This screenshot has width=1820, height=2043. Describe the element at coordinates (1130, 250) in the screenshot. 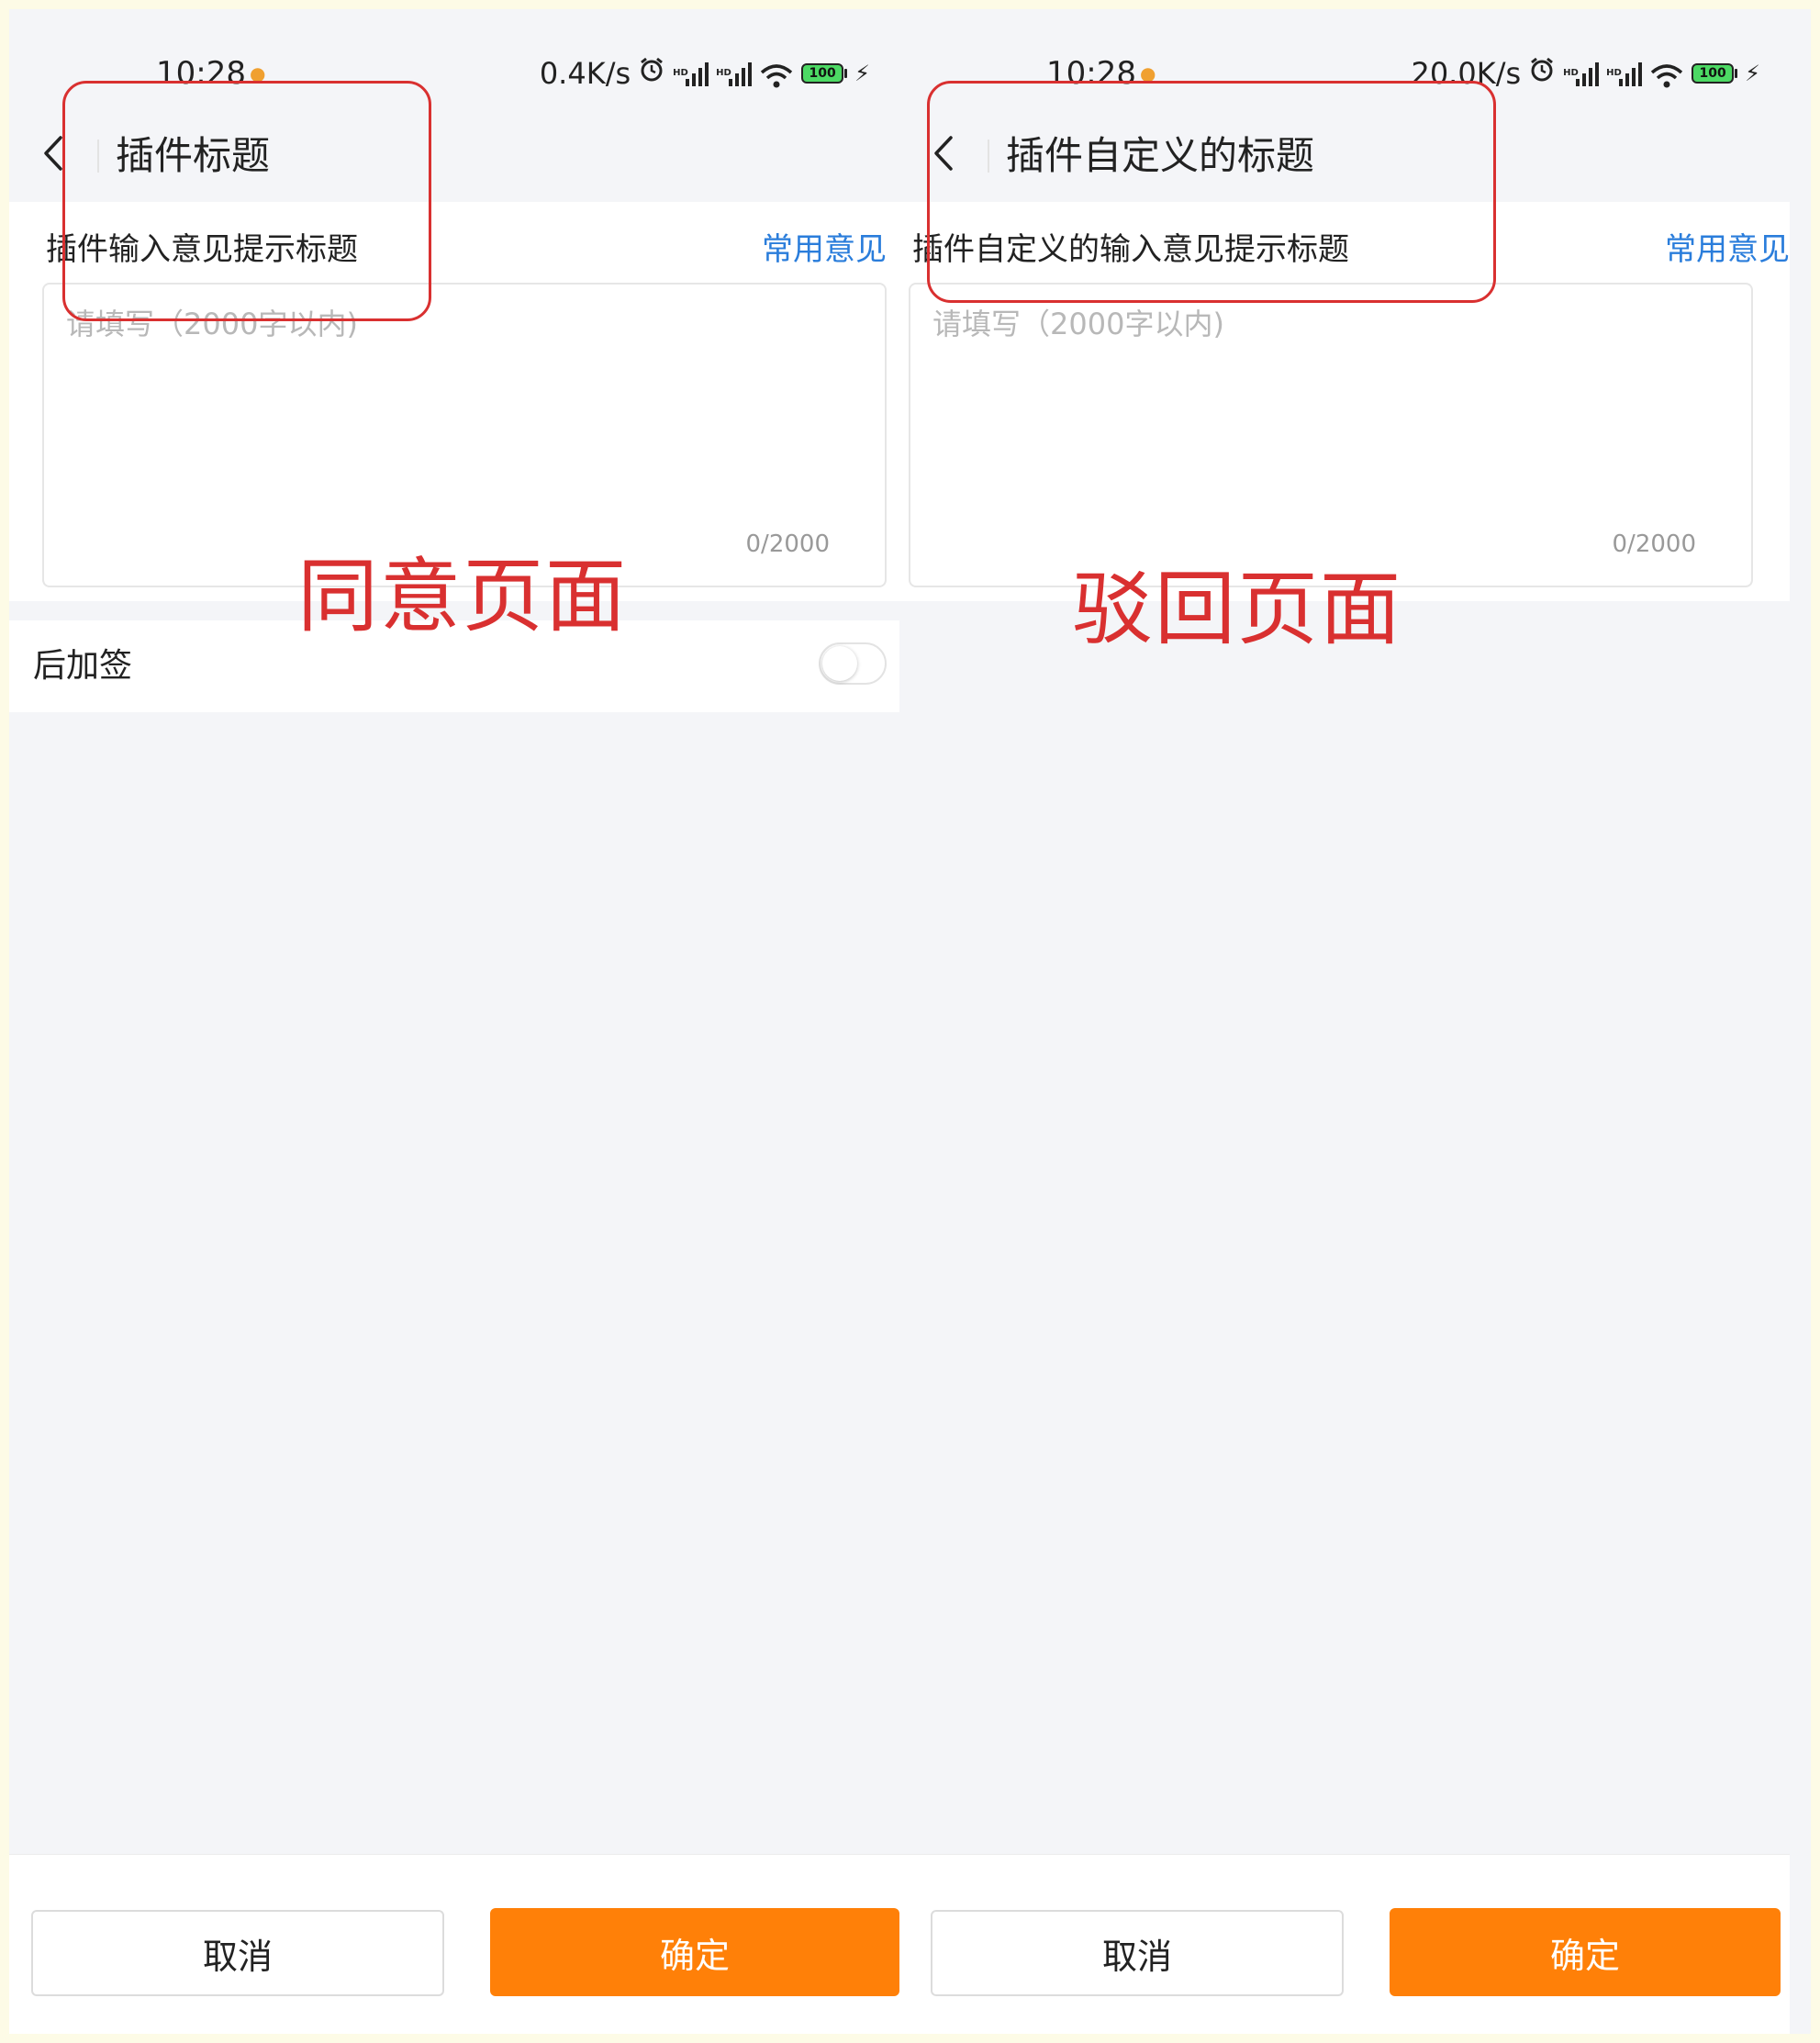

I see `opinion-label: 插件自定义的输入意见提示标题` at that location.